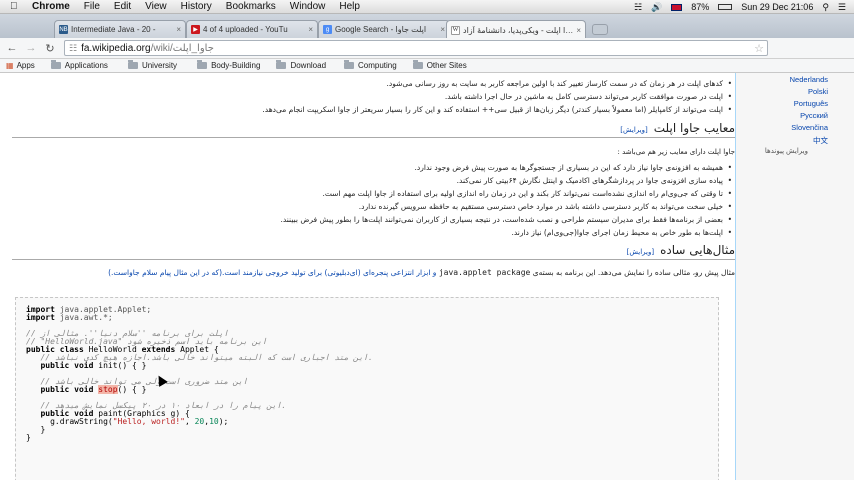  I want to click on tab-youtube: ▶ 4 of 4 uploaded - YouTu ×, so click(252, 29).